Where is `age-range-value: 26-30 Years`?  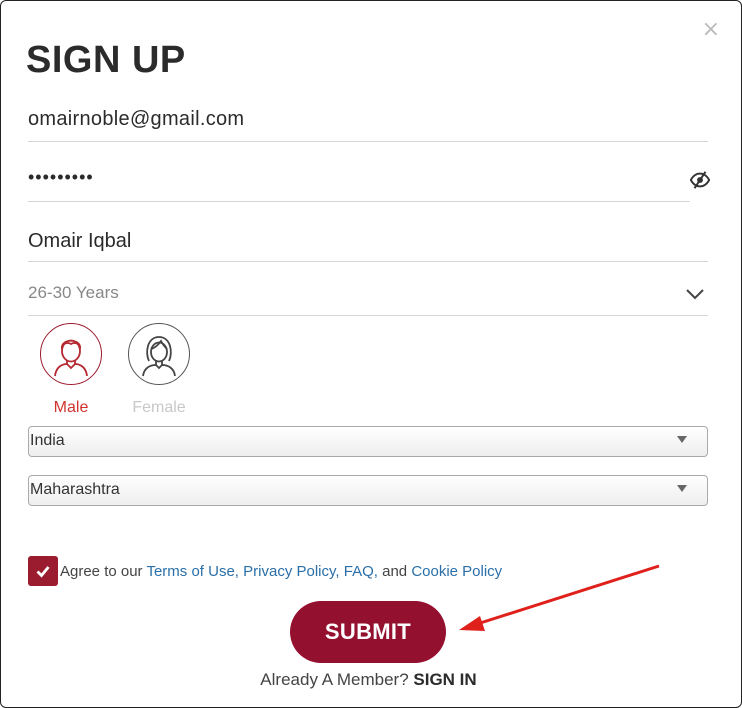
age-range-value: 26-30 Years is located at coordinates (73, 292).